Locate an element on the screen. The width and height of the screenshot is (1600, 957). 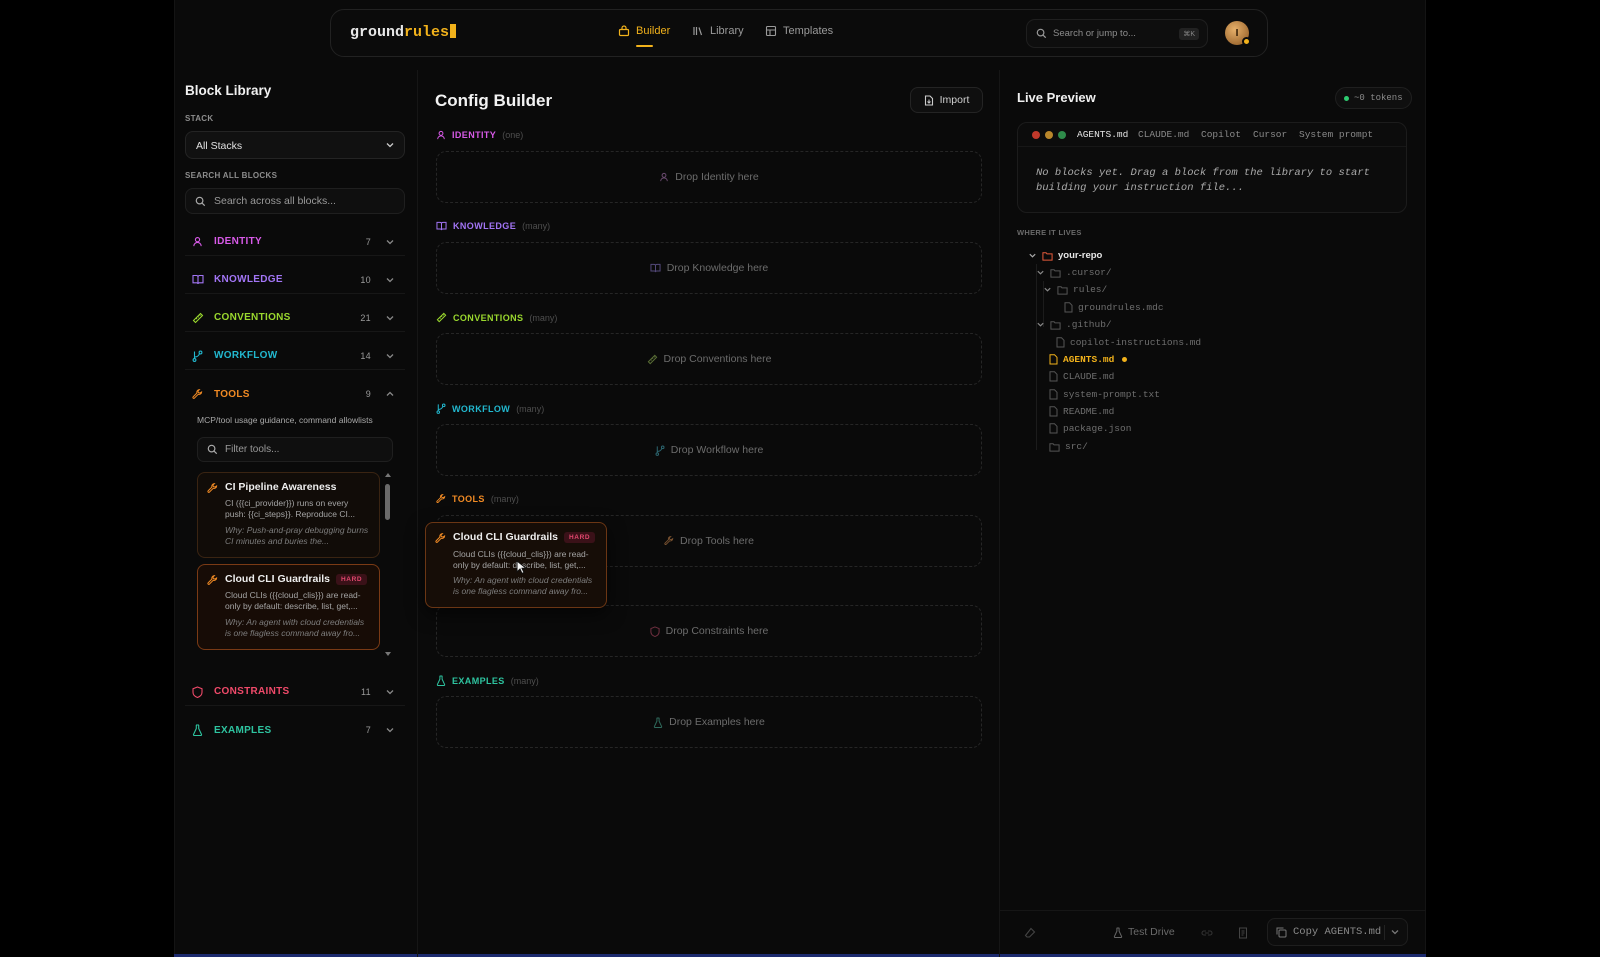
tab-cursor: Cursor is located at coordinates (1270, 134).